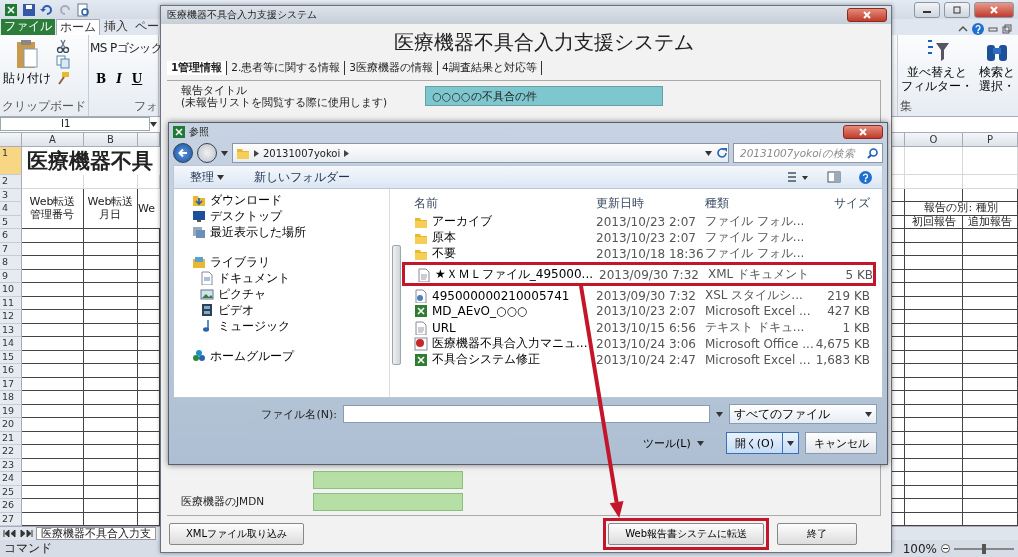  What do you see at coordinates (237, 200) in the screenshot?
I see `navigation-item: ダウンロード` at bounding box center [237, 200].